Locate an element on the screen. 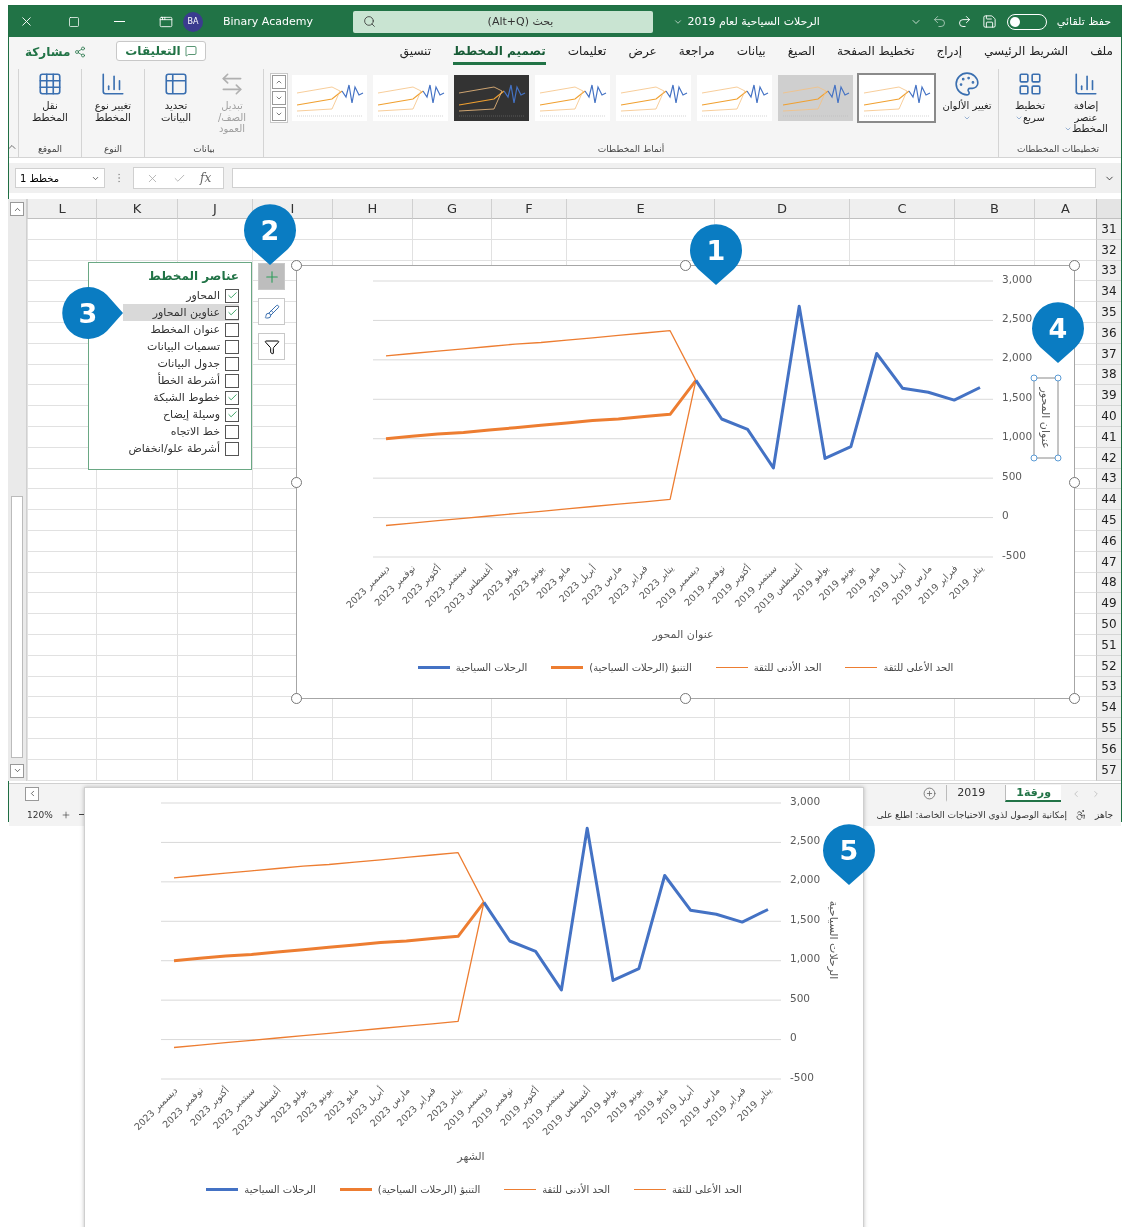  group-label: بيانات is located at coordinates (204, 150).